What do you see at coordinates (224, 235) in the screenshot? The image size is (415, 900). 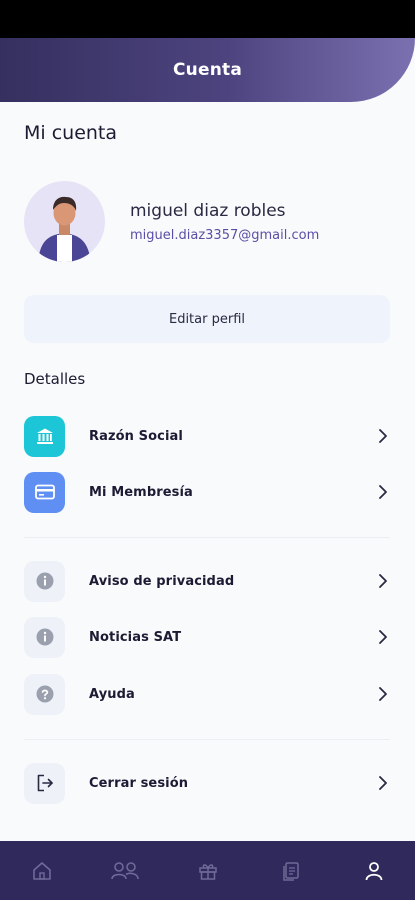 I see `user-email: miguel.diaz3357@gmail.com` at bounding box center [224, 235].